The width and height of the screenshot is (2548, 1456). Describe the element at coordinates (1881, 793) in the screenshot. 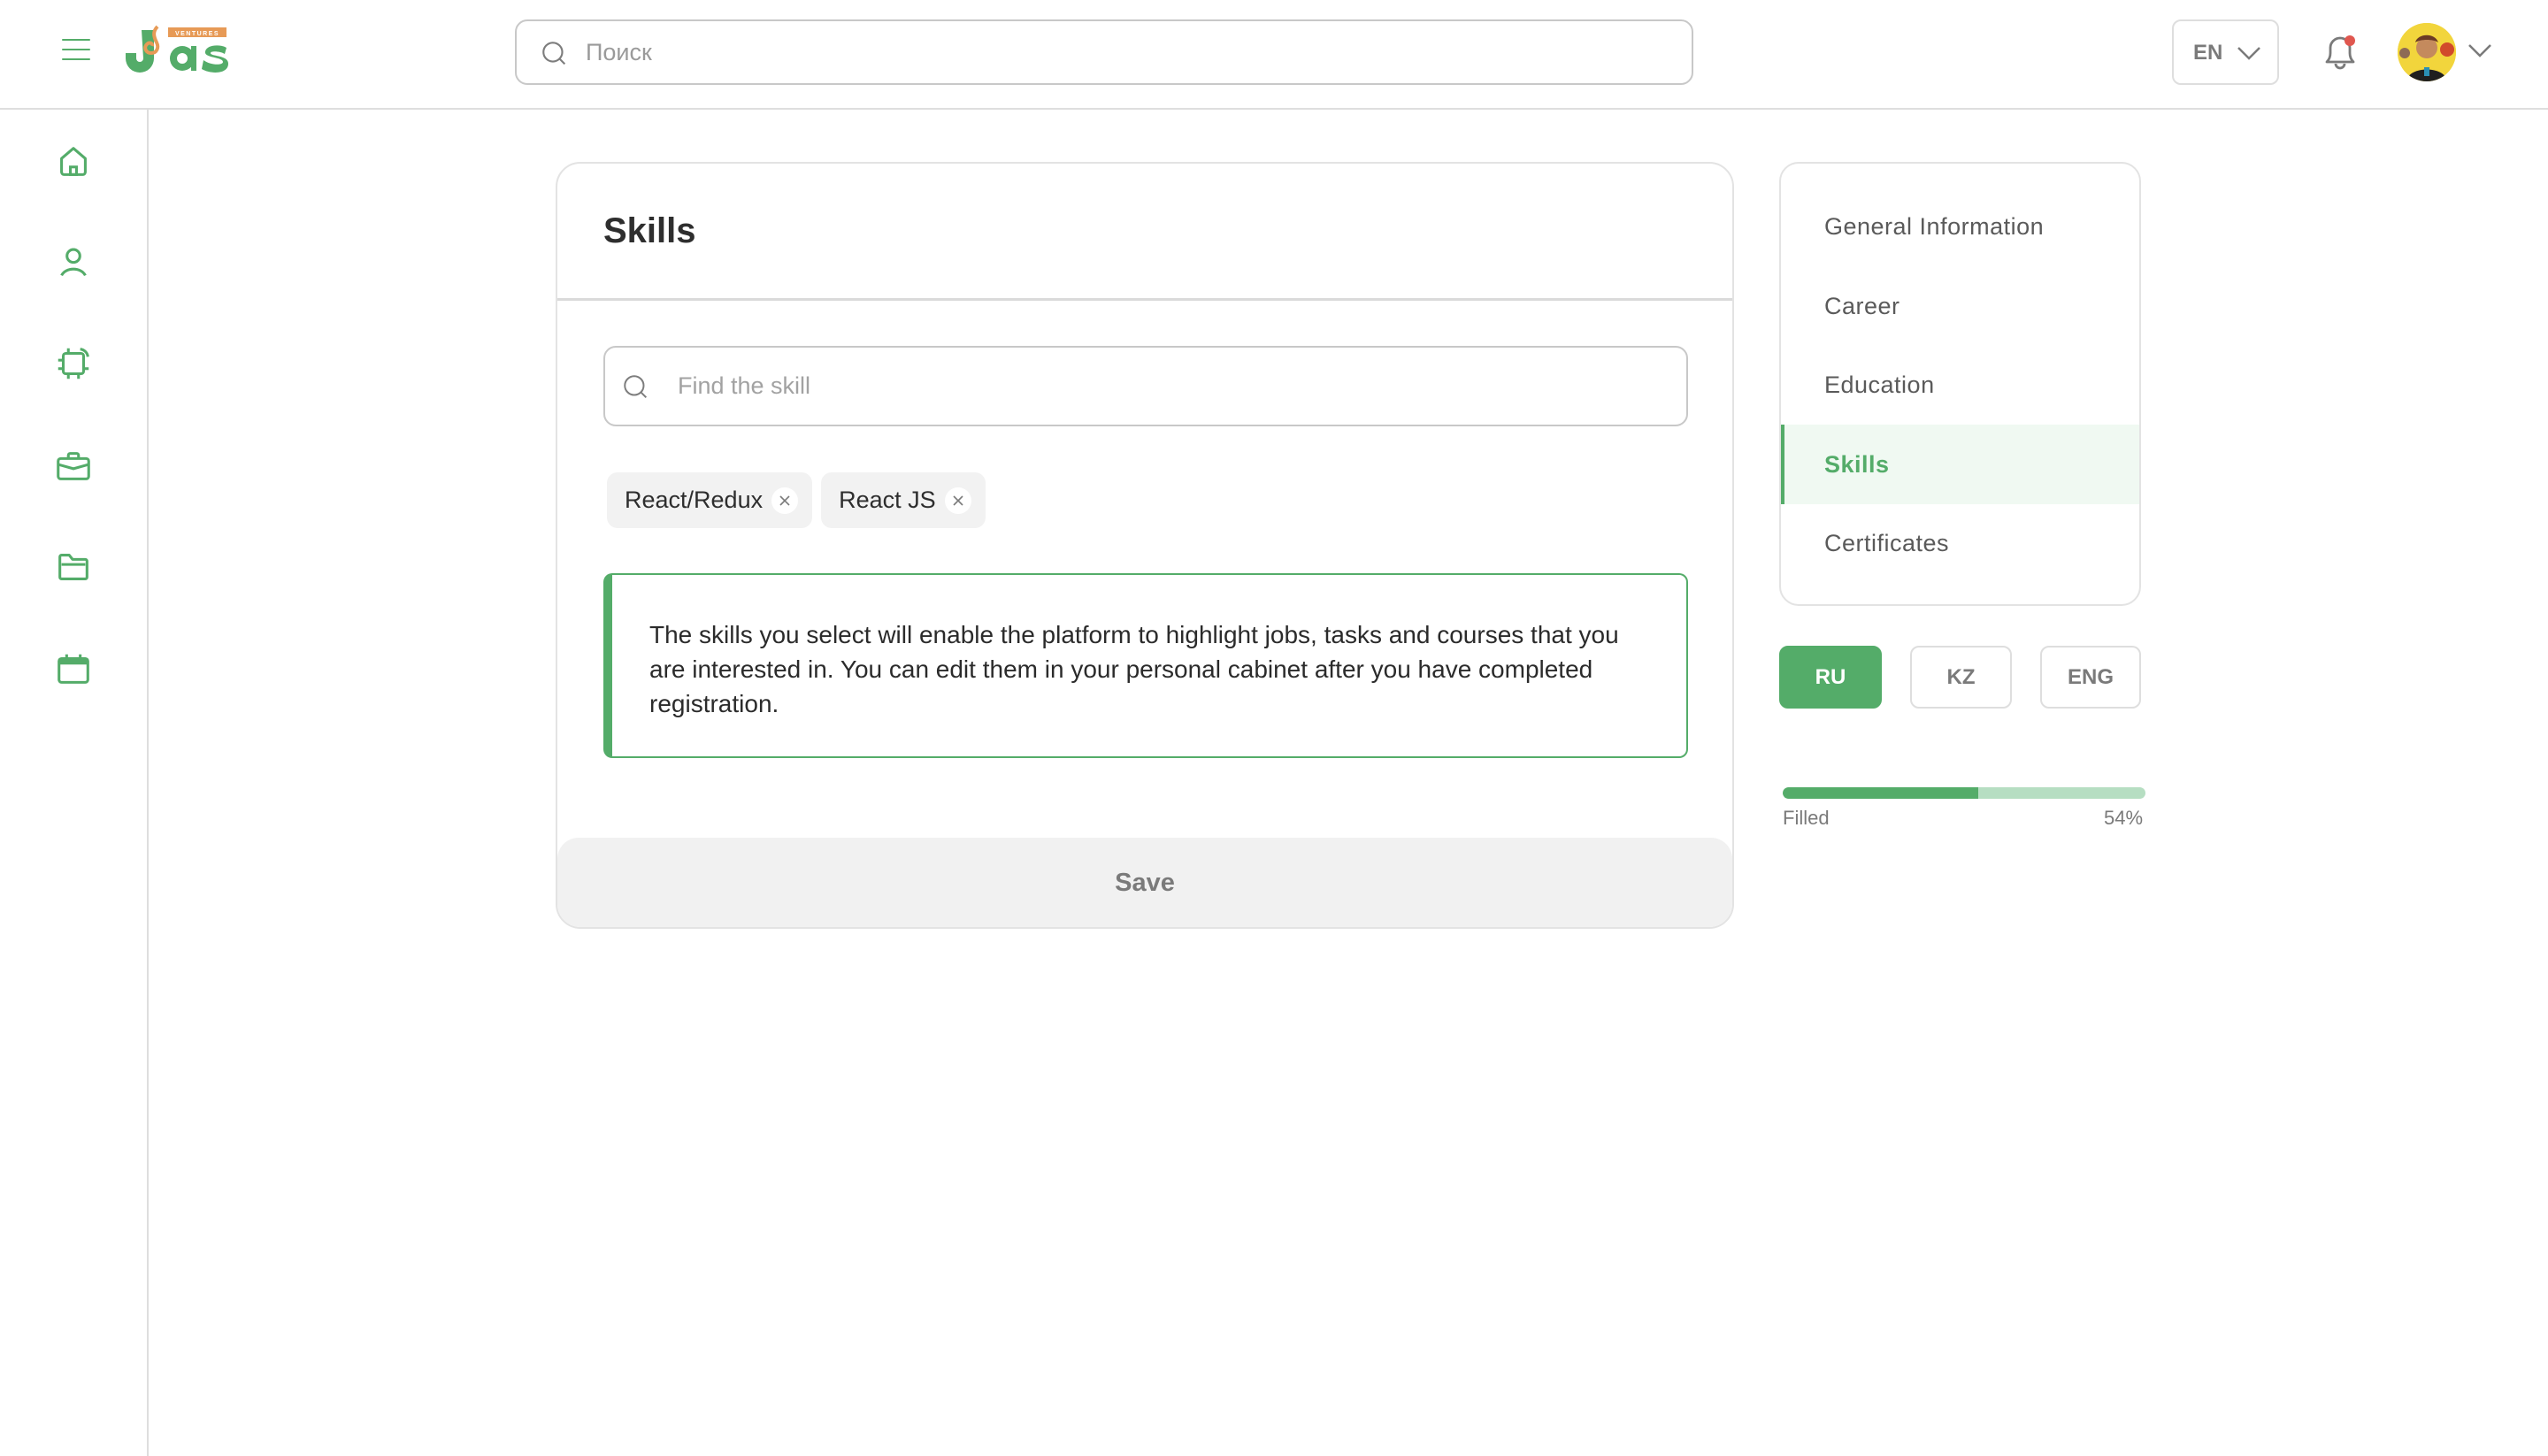

I see `profile-completion-fill` at that location.